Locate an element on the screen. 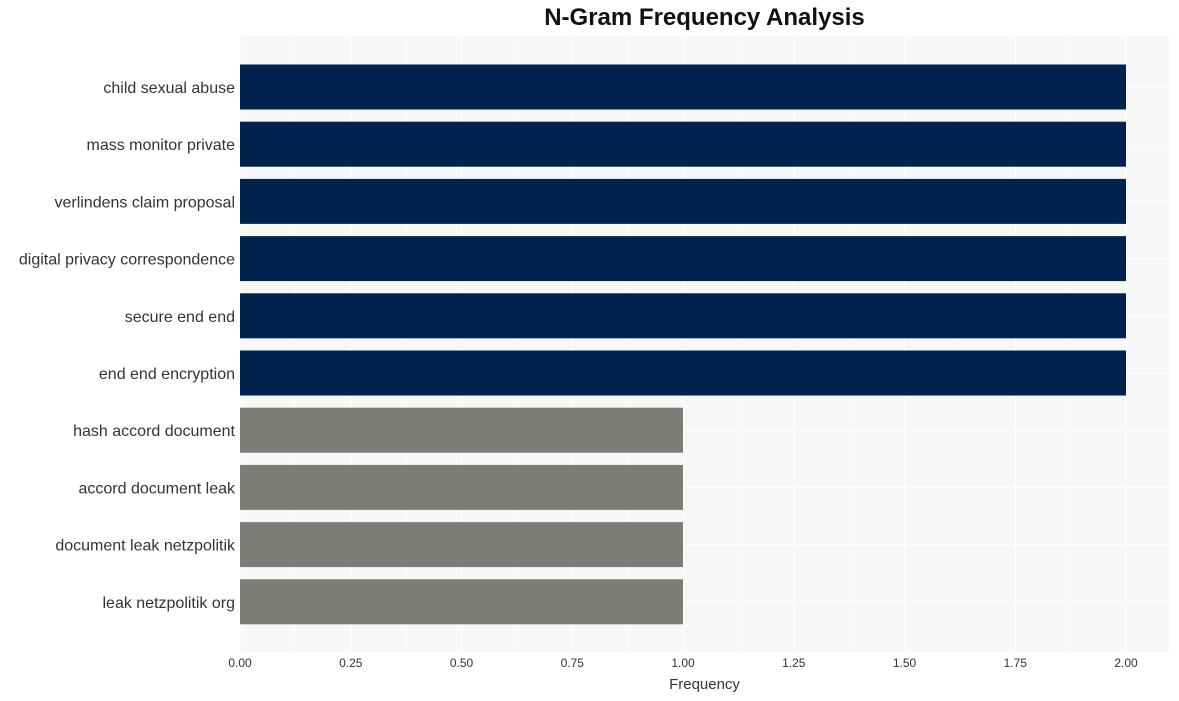 Image resolution: width=1179 pixels, height=701 pixels. x-tick-label: 0.75 is located at coordinates (573, 663).